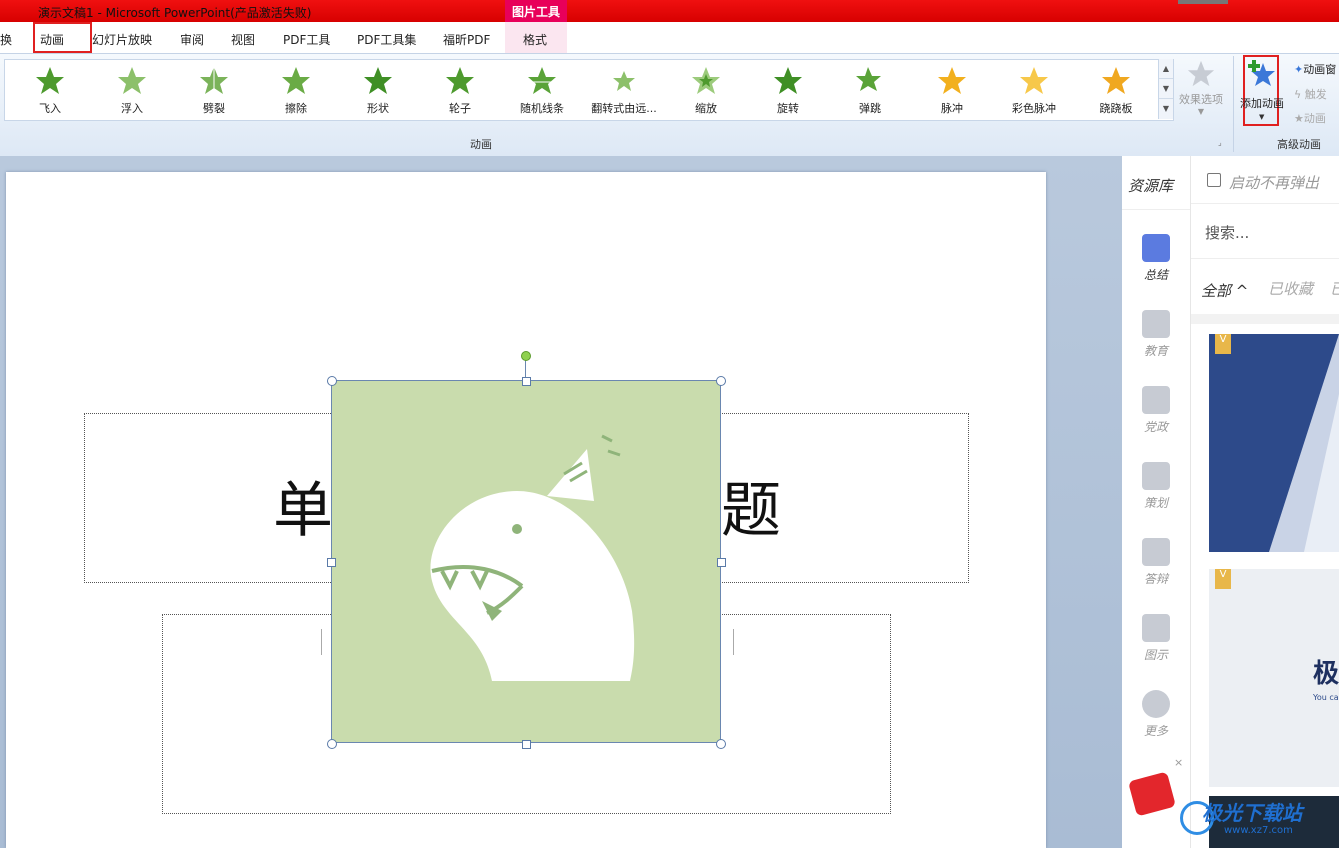 The width and height of the screenshot is (1339, 848). I want to click on no-popup-checkbox, so click(1214, 180).